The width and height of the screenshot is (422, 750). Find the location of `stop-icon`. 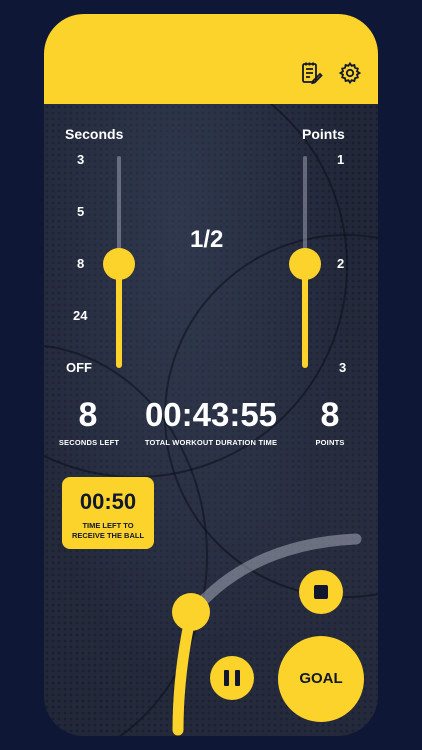

stop-icon is located at coordinates (321, 592).